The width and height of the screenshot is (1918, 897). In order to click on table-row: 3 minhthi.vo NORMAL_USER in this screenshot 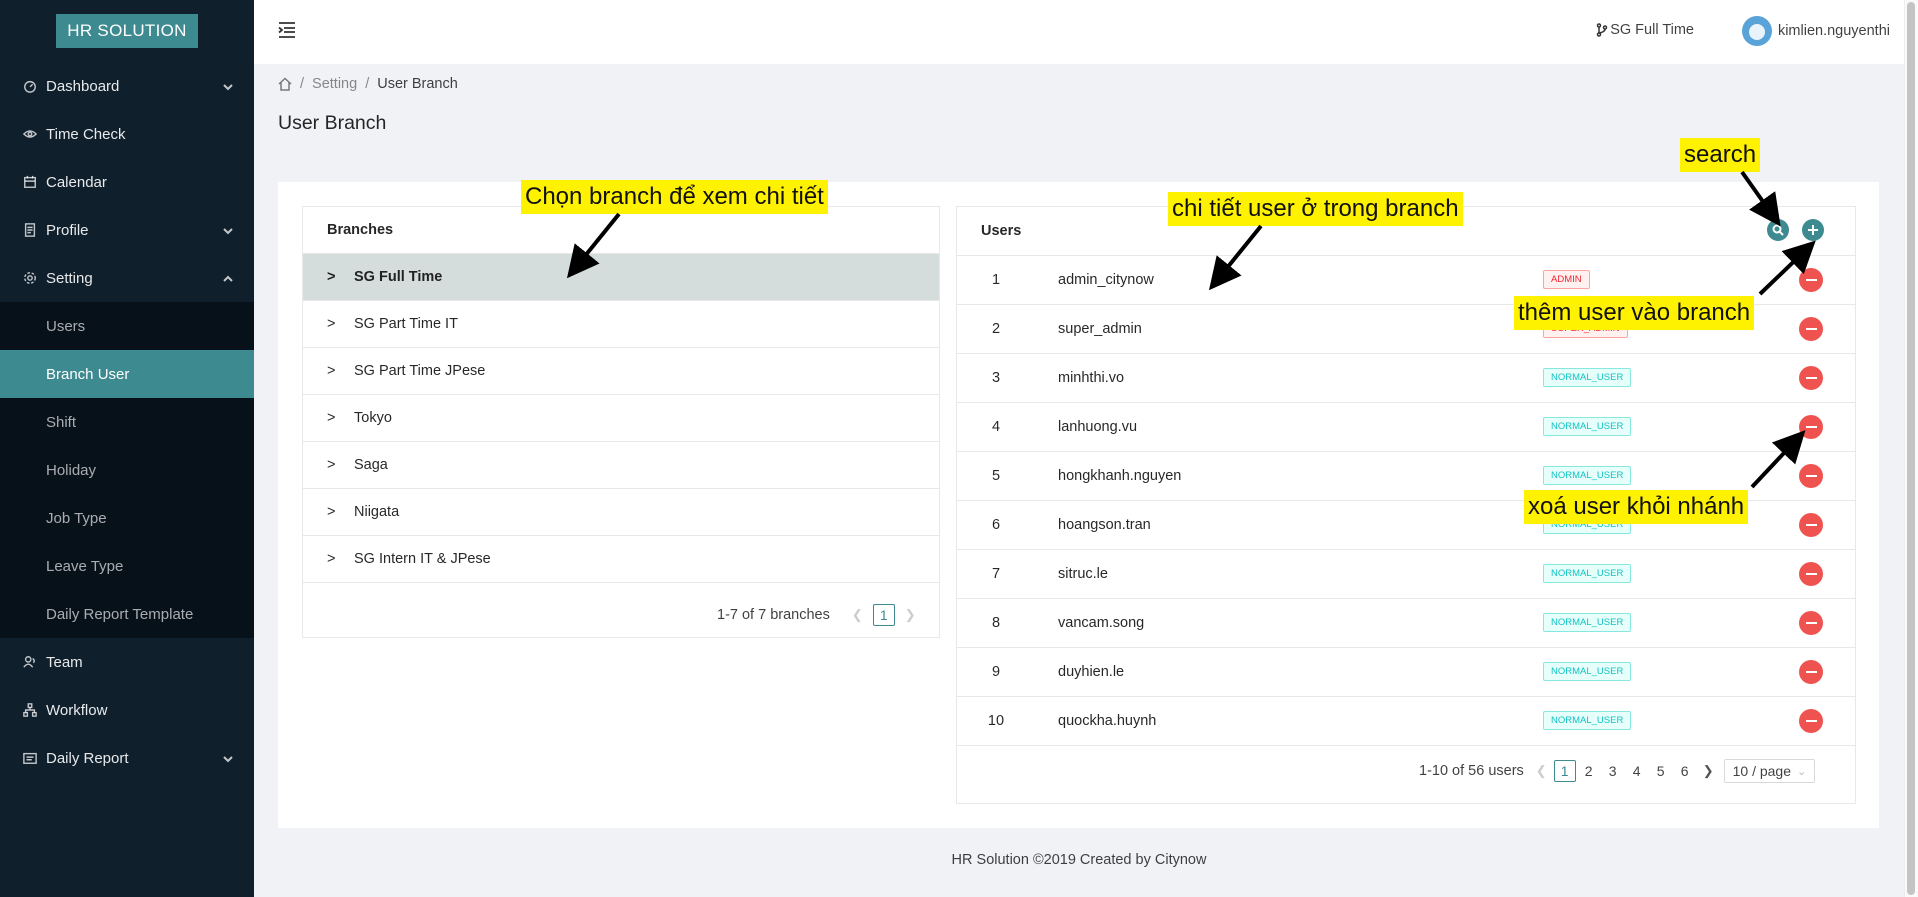, I will do `click(1406, 378)`.